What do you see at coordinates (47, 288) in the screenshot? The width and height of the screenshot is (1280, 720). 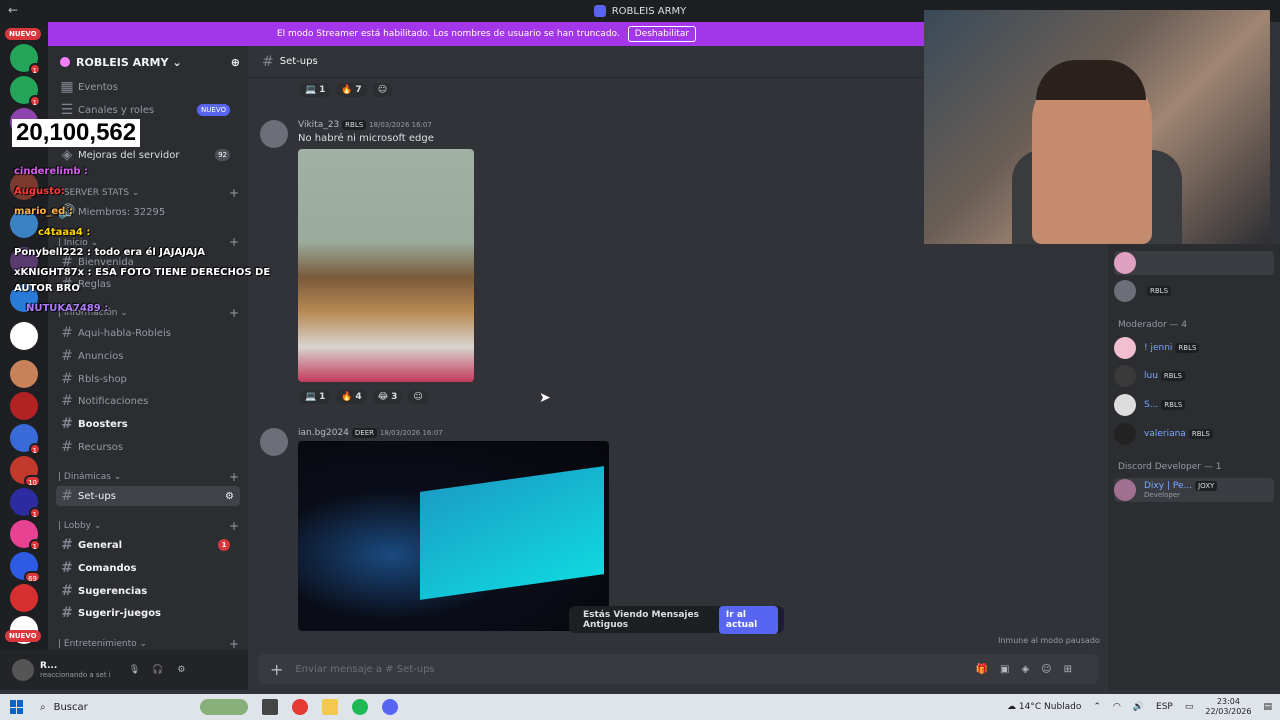 I see `stream-chat-line: AUTOR BRO` at bounding box center [47, 288].